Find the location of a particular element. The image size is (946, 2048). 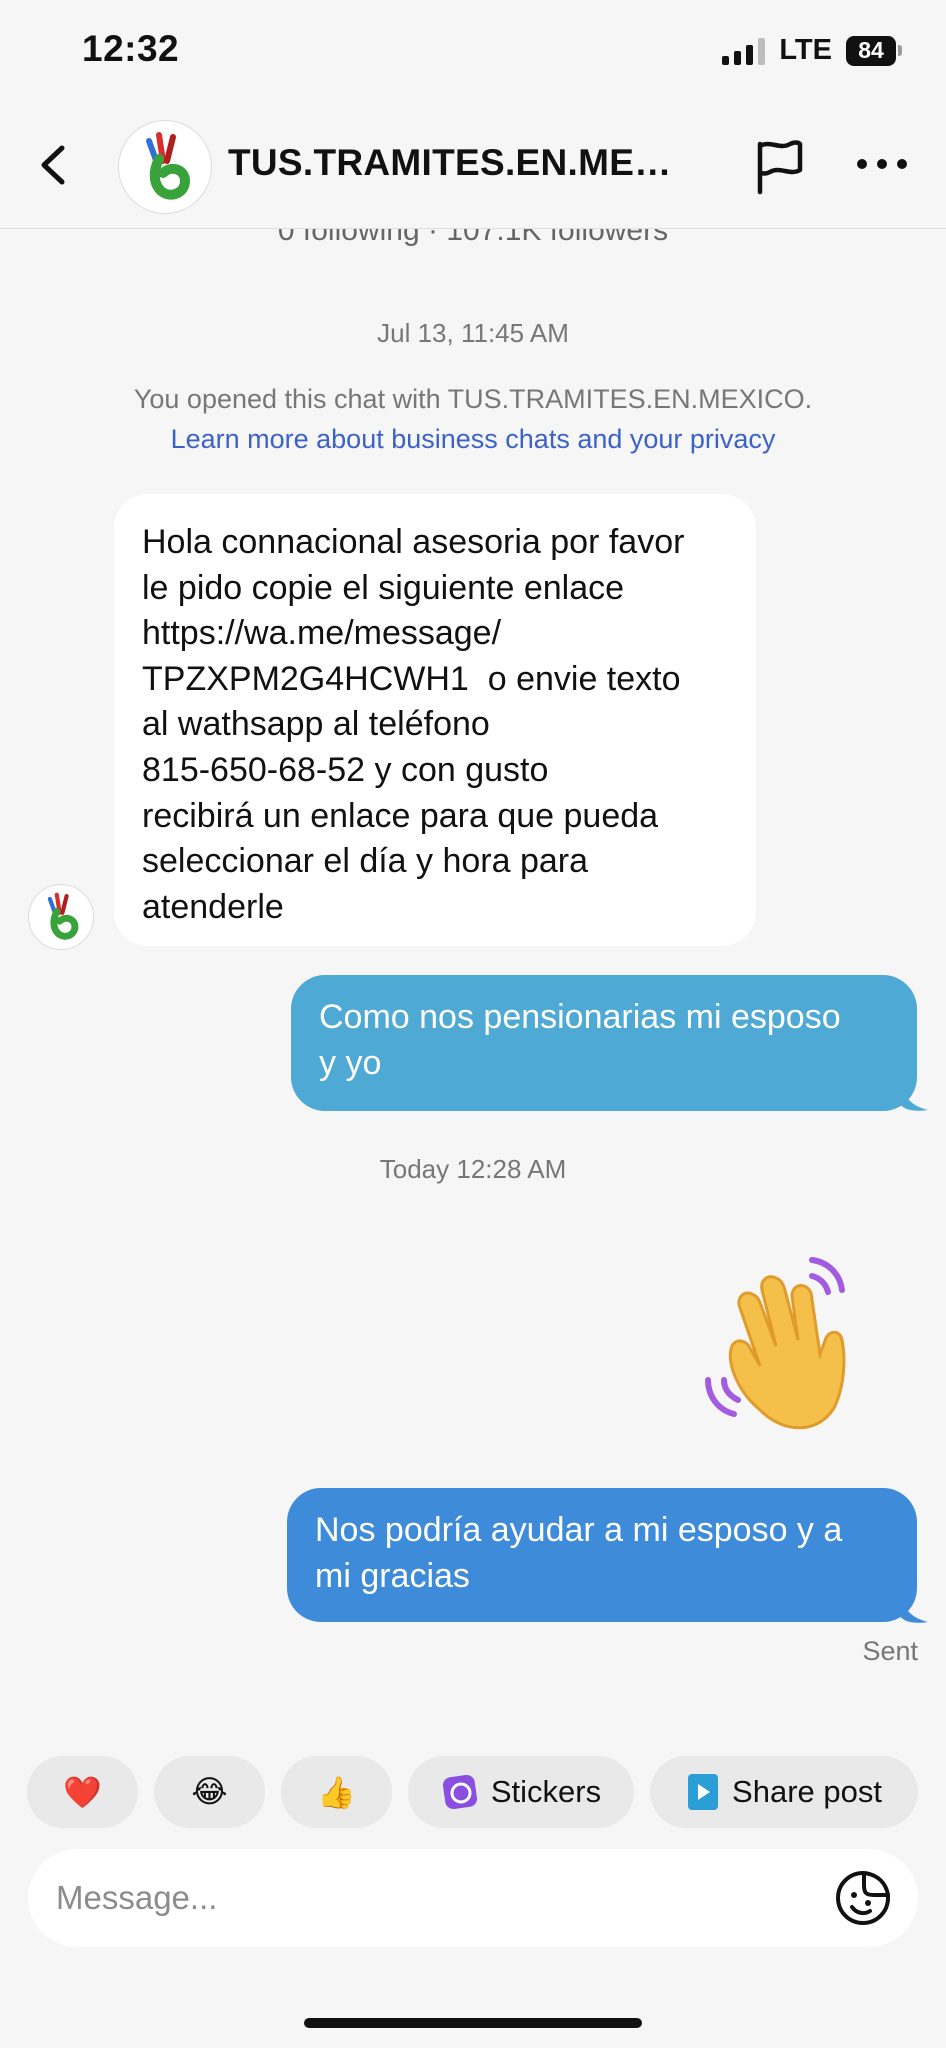

quick-actions: ❤️ 😂 👍 Stickers Share post is located at coordinates (472, 1792).